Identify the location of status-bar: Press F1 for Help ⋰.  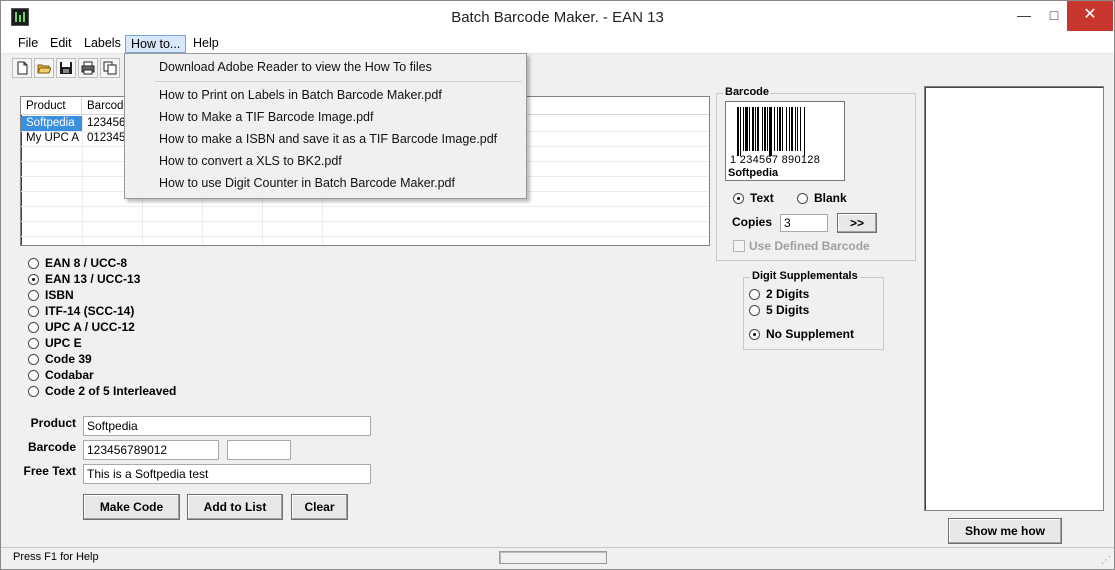
(557, 558).